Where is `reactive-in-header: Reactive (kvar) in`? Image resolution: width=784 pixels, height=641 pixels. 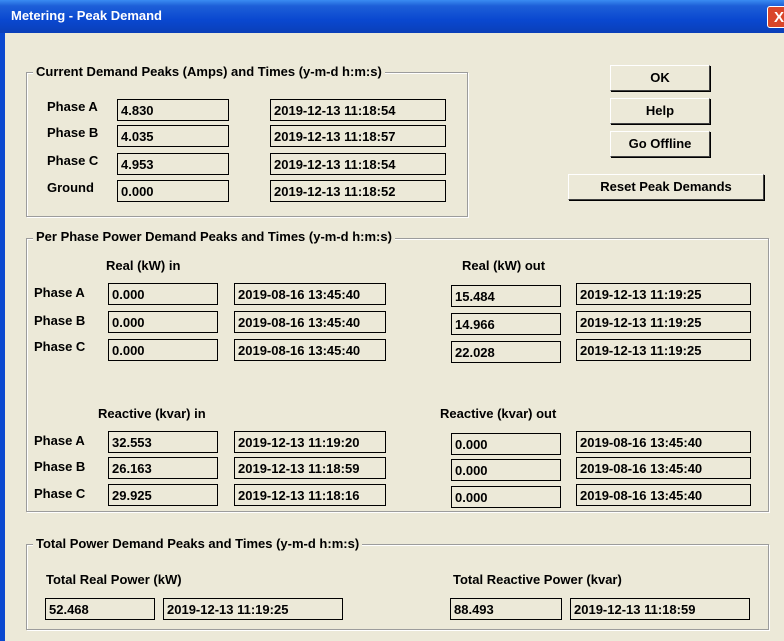
reactive-in-header: Reactive (kvar) in is located at coordinates (152, 413).